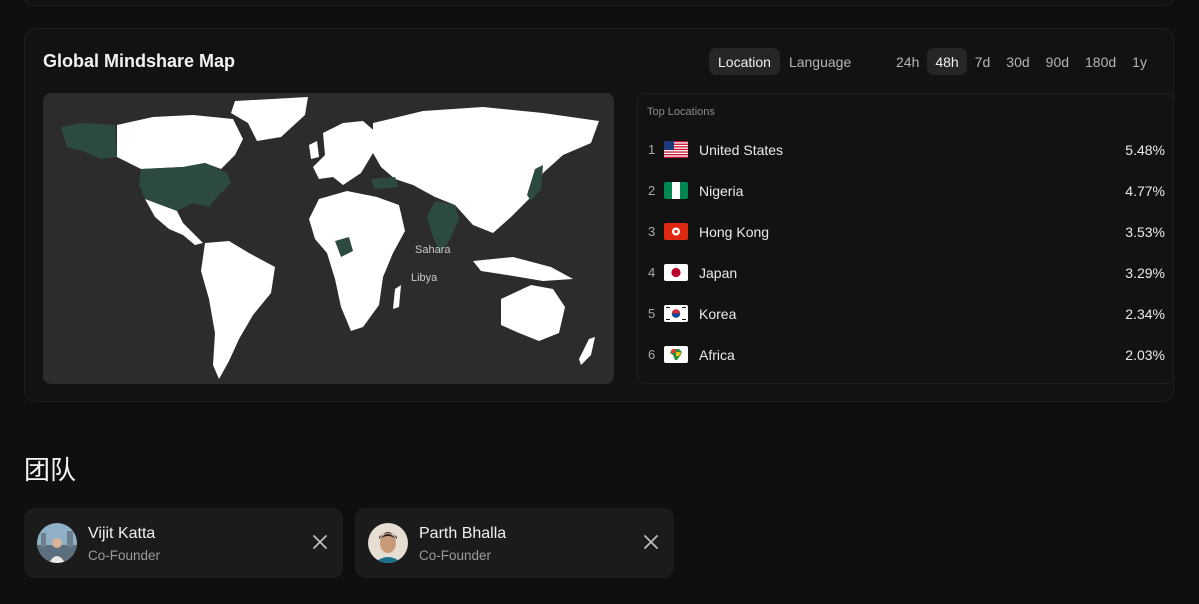 This screenshot has width=1199, height=604. What do you see at coordinates (1145, 313) in the screenshot?
I see `location-pct: 2.34%` at bounding box center [1145, 313].